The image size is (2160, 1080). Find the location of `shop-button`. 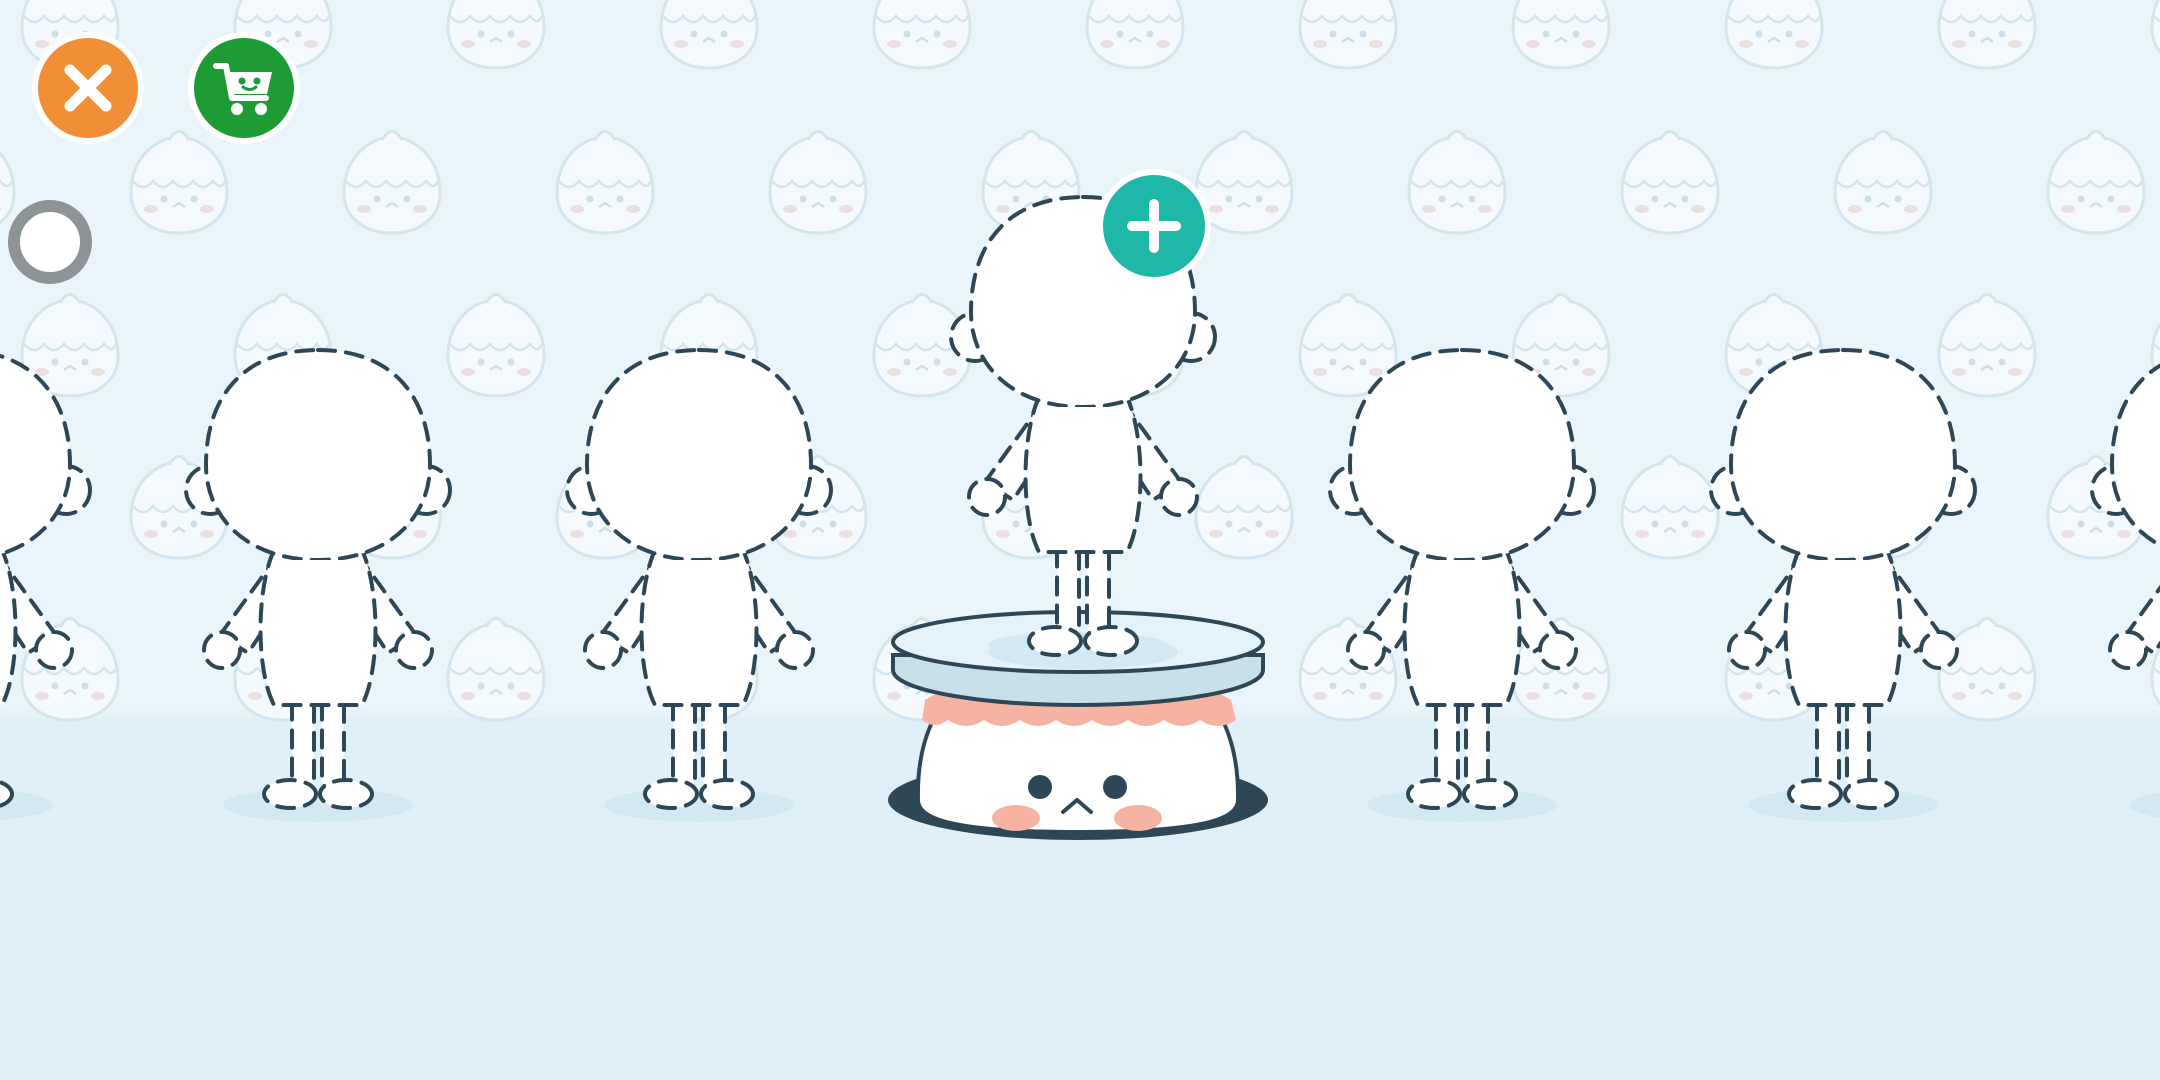

shop-button is located at coordinates (244, 88).